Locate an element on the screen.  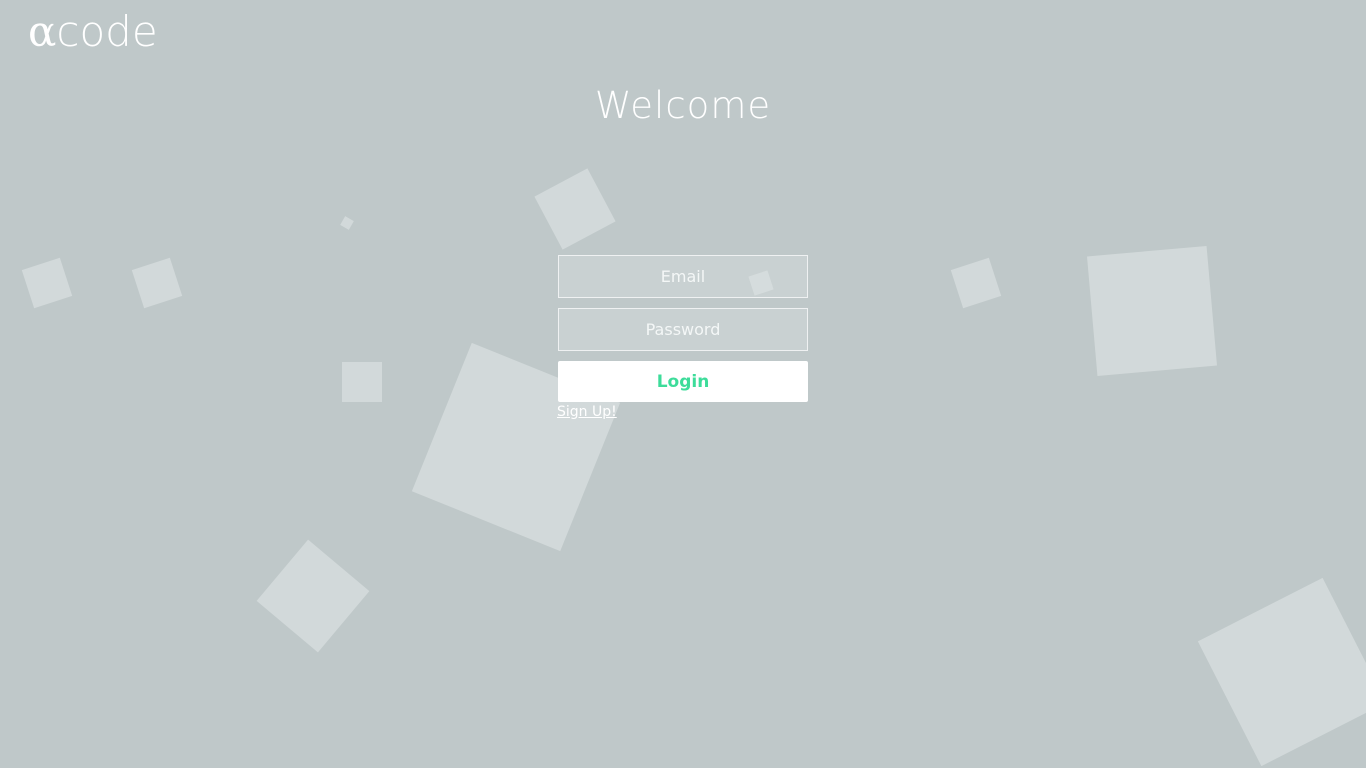
page-title: Welcome is located at coordinates (683, 105).